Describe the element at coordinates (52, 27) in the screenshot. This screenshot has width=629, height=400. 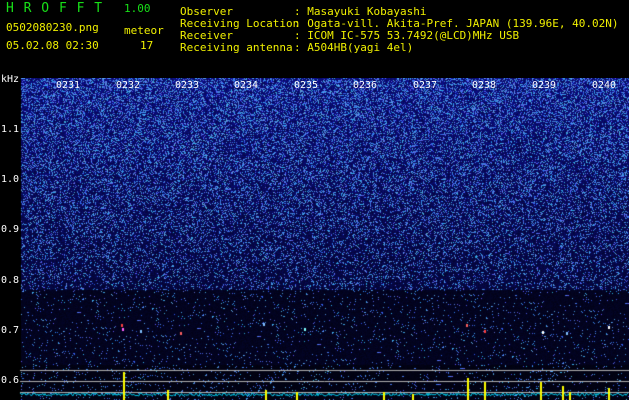
I see `file-name: 0502080230.png` at that location.